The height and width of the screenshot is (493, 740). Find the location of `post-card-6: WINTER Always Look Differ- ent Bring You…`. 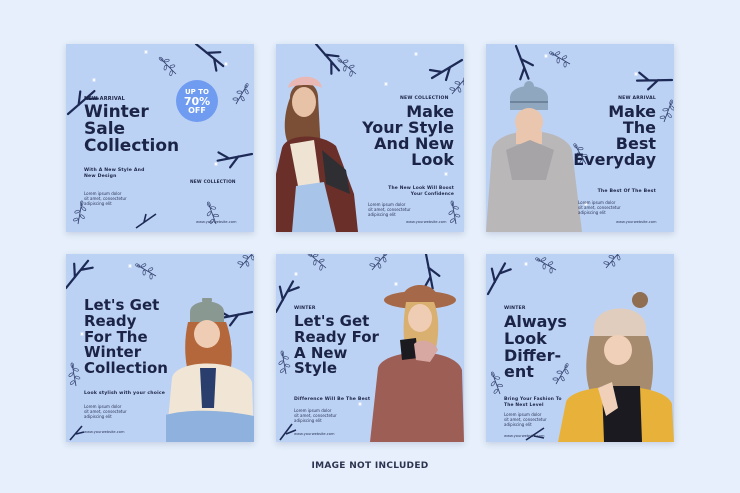

post-card-6: WINTER Always Look Differ- ent Bring You… is located at coordinates (580, 348).